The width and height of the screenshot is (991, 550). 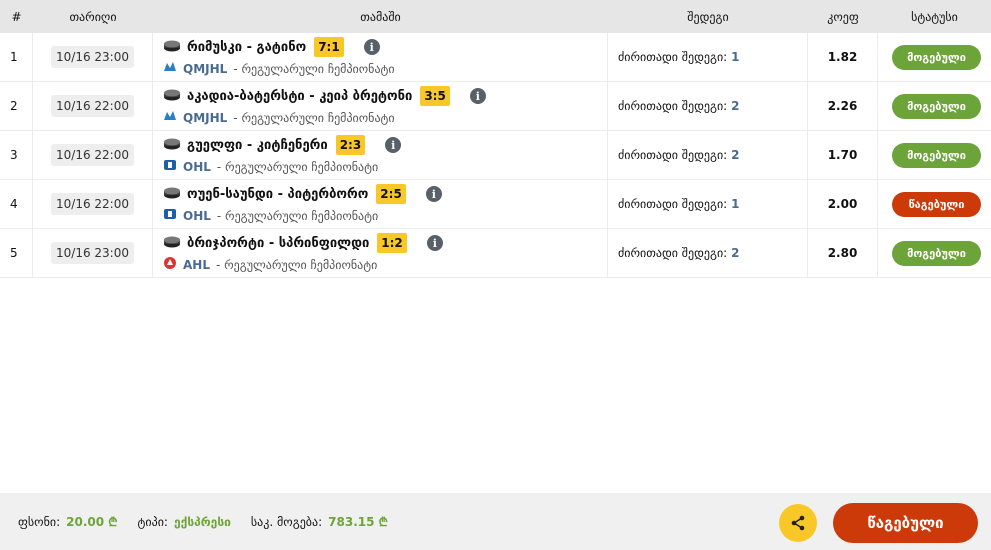 What do you see at coordinates (196, 264) in the screenshot?
I see `league-code: AHL` at bounding box center [196, 264].